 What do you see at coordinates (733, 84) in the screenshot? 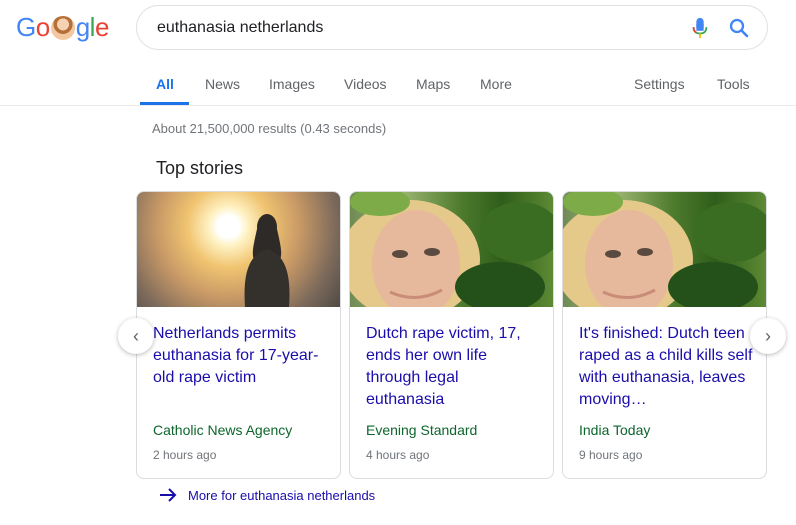
I see `tools-link: Tools` at bounding box center [733, 84].